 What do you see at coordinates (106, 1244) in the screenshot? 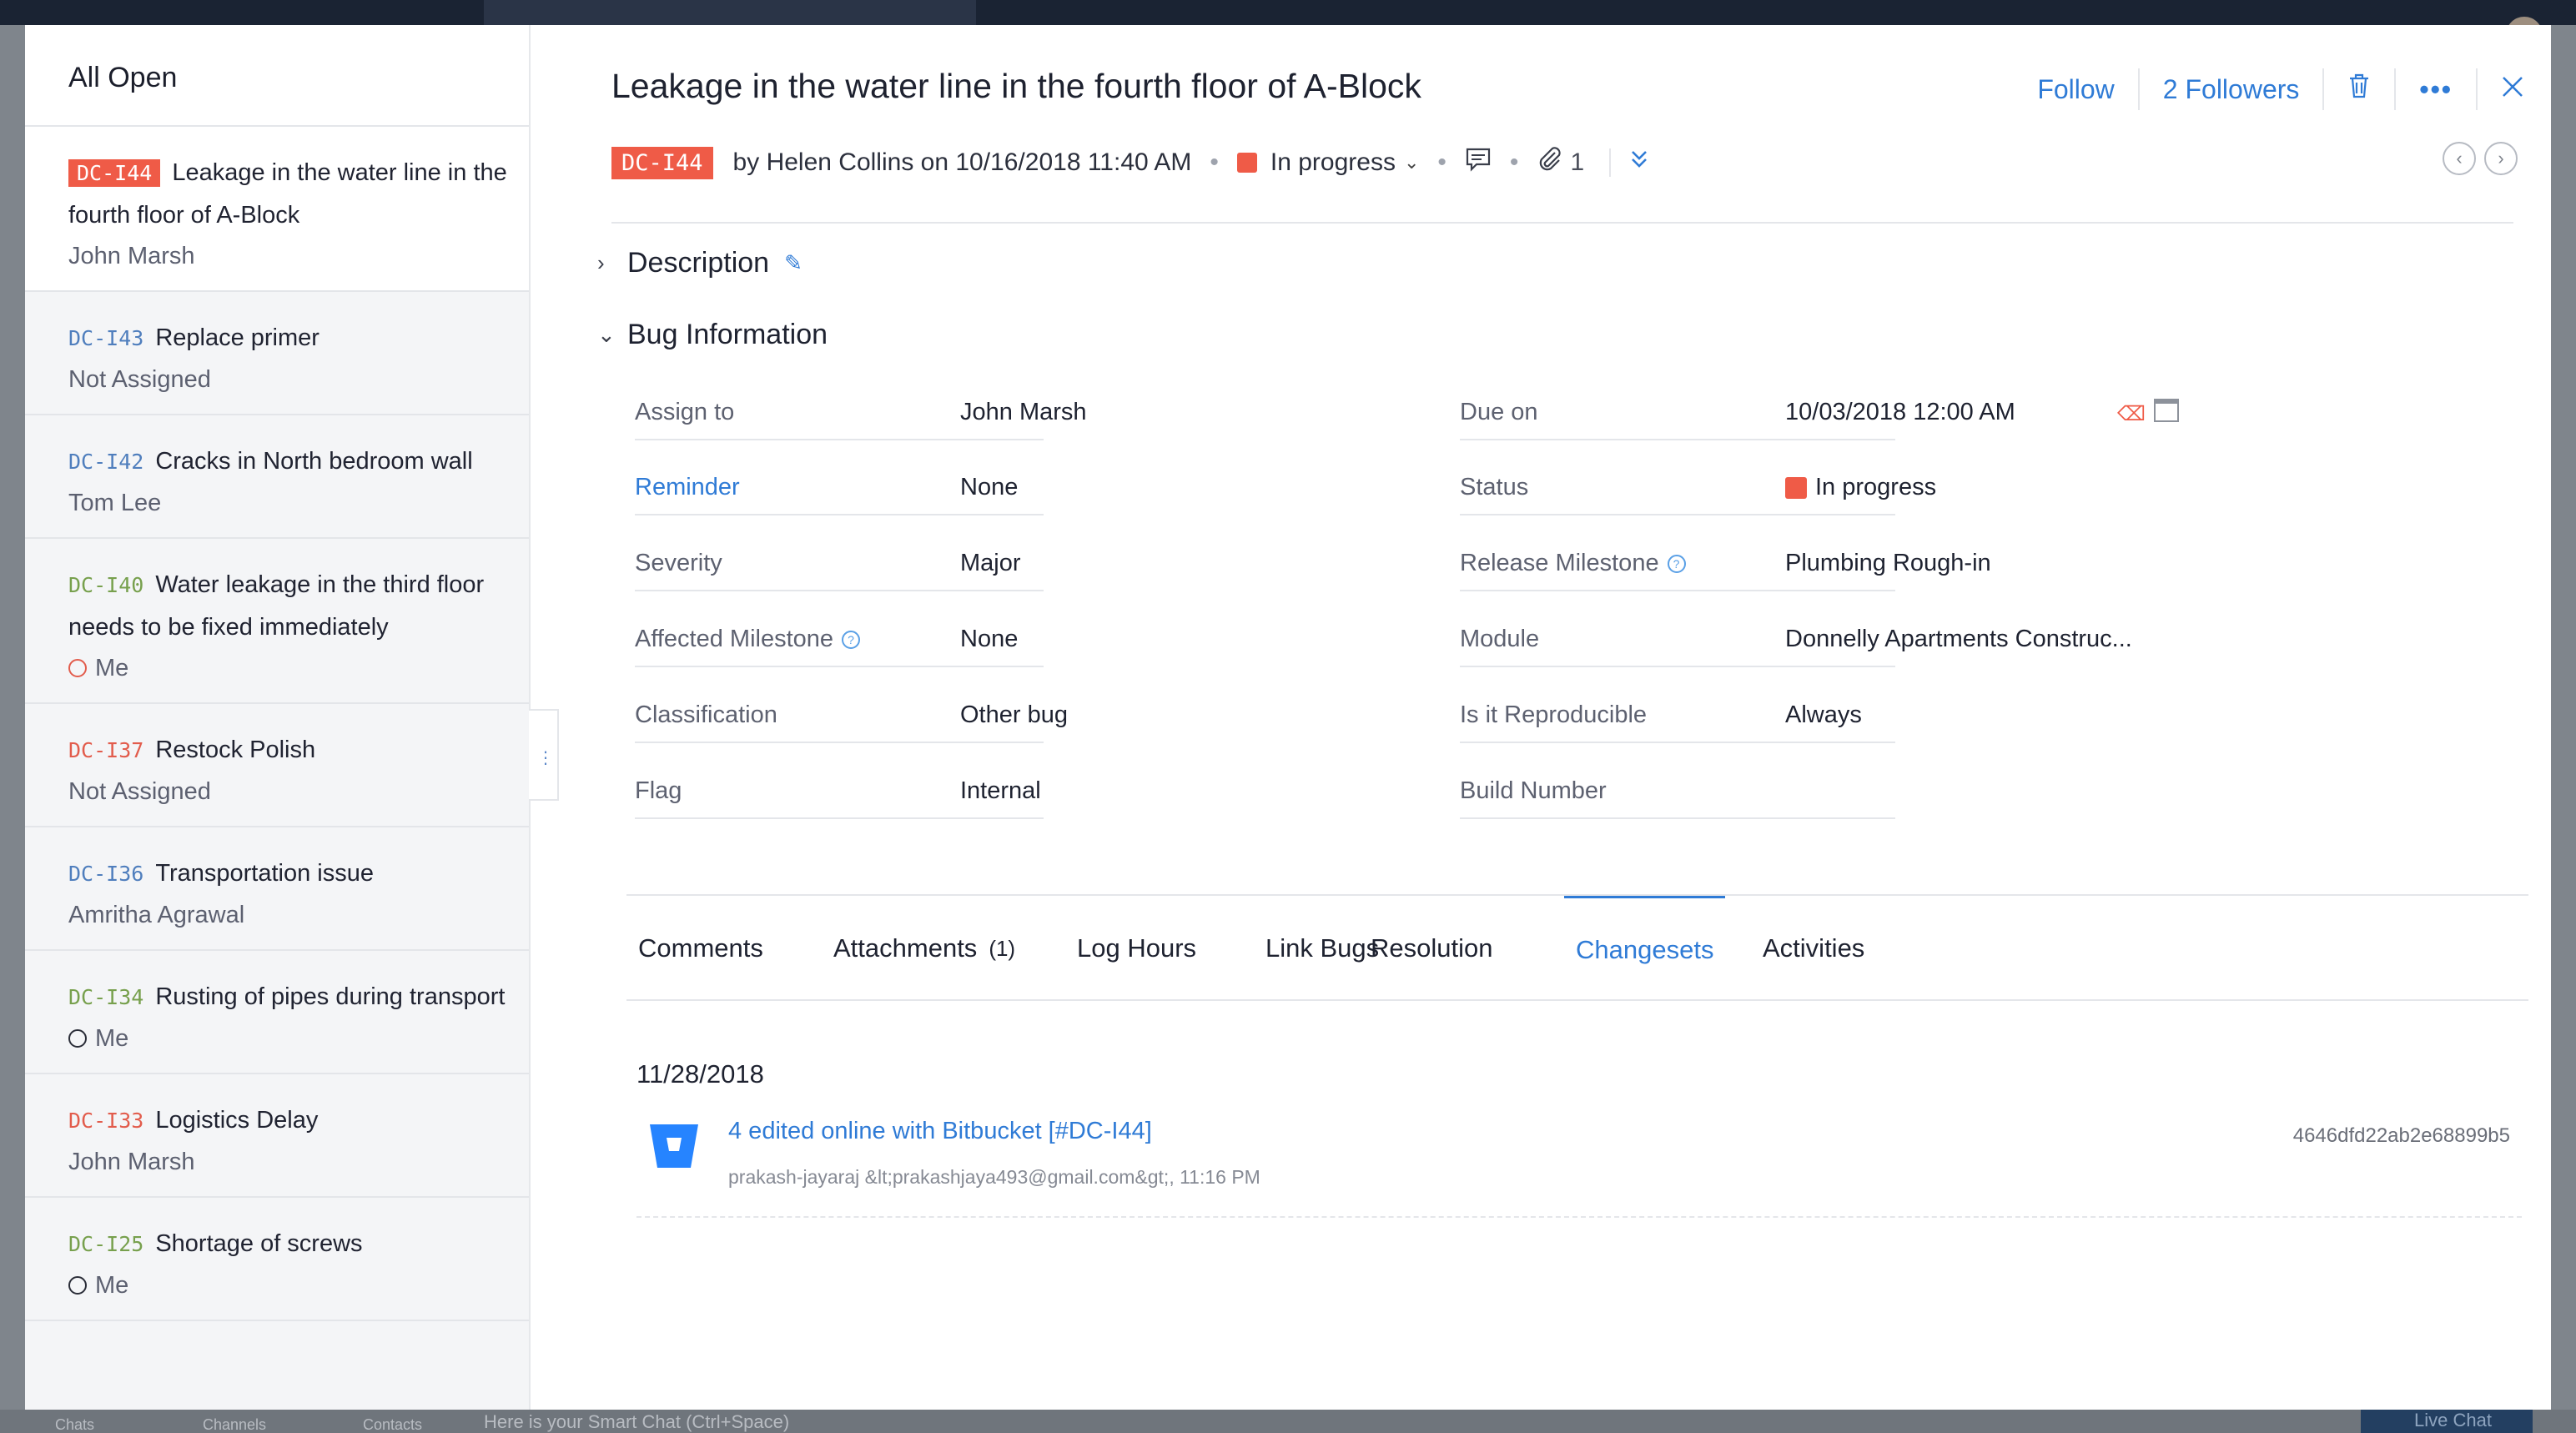
I see `bug-key: DC-I25` at bounding box center [106, 1244].